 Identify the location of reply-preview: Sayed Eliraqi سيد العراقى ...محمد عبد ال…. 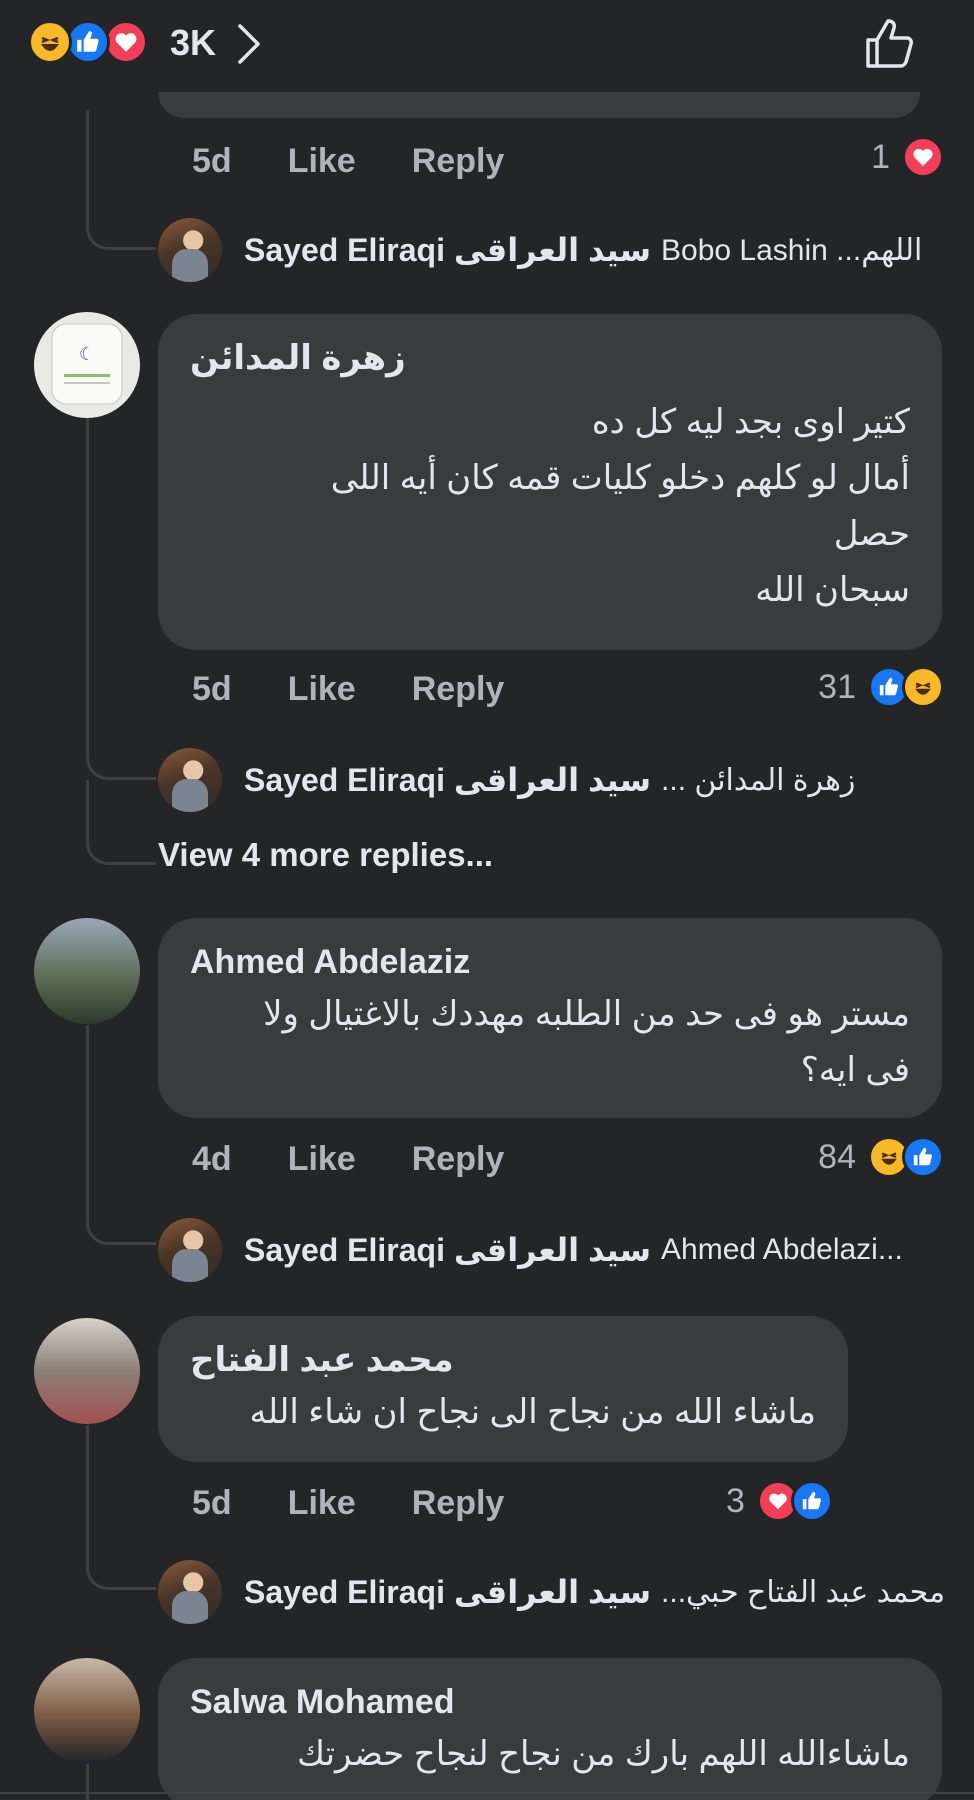
(594, 1592).